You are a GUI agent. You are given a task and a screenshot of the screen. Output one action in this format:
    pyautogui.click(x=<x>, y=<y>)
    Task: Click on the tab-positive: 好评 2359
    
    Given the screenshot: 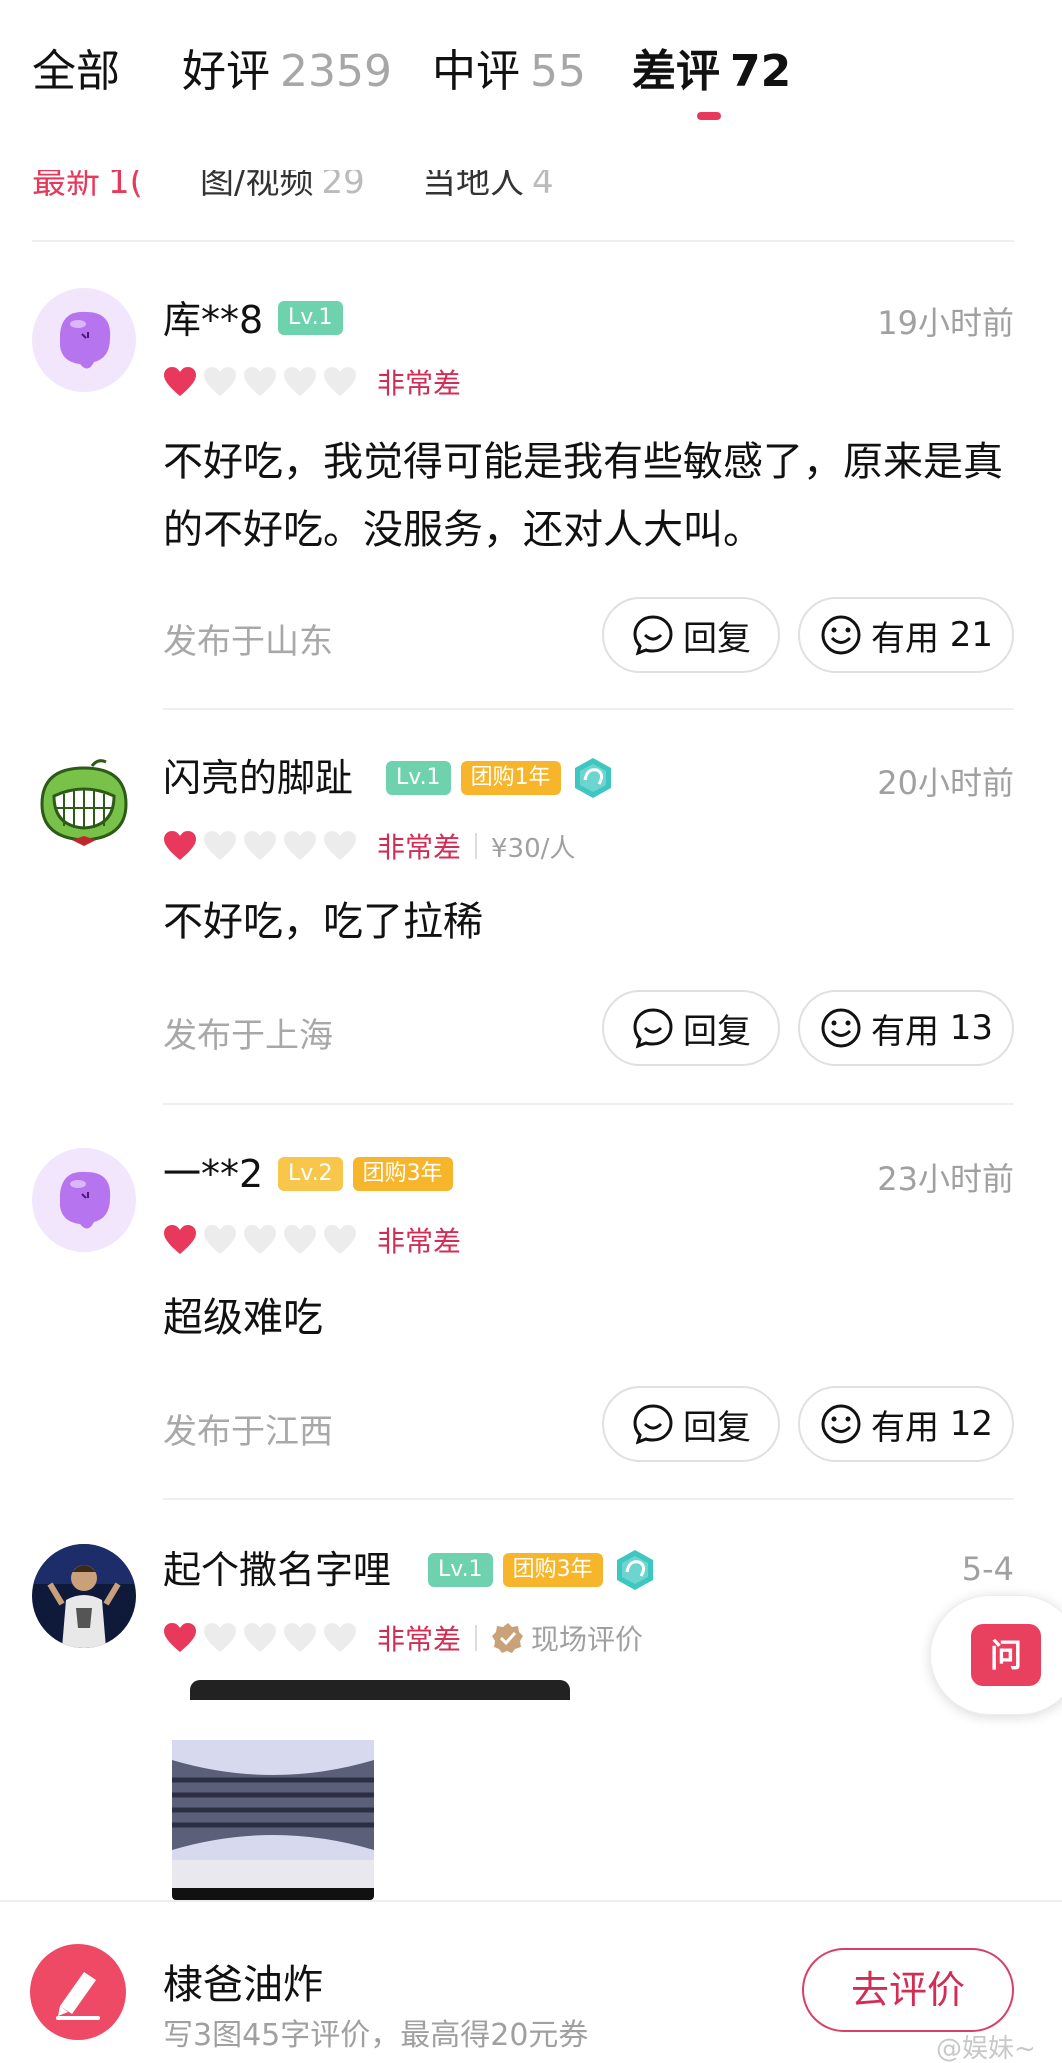 What is the action you would take?
    pyautogui.click(x=287, y=72)
    